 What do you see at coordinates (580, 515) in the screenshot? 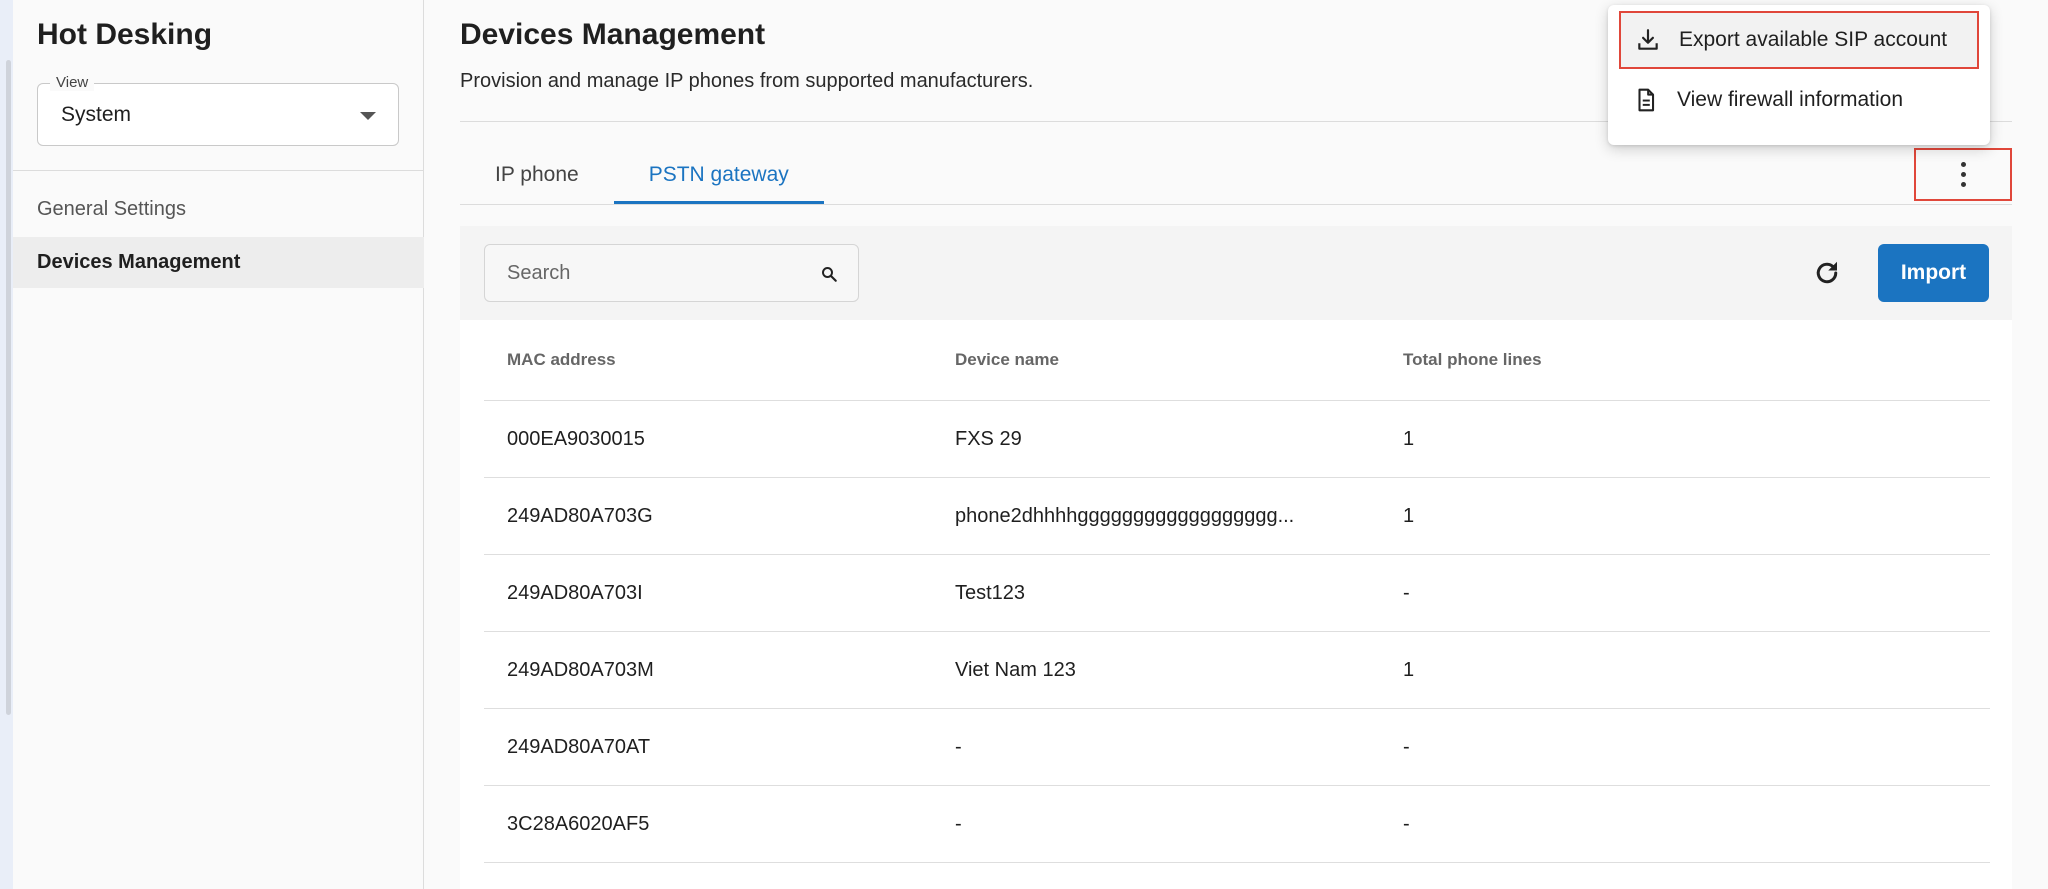
I see `mac-address-cell: 249AD80A703G` at bounding box center [580, 515].